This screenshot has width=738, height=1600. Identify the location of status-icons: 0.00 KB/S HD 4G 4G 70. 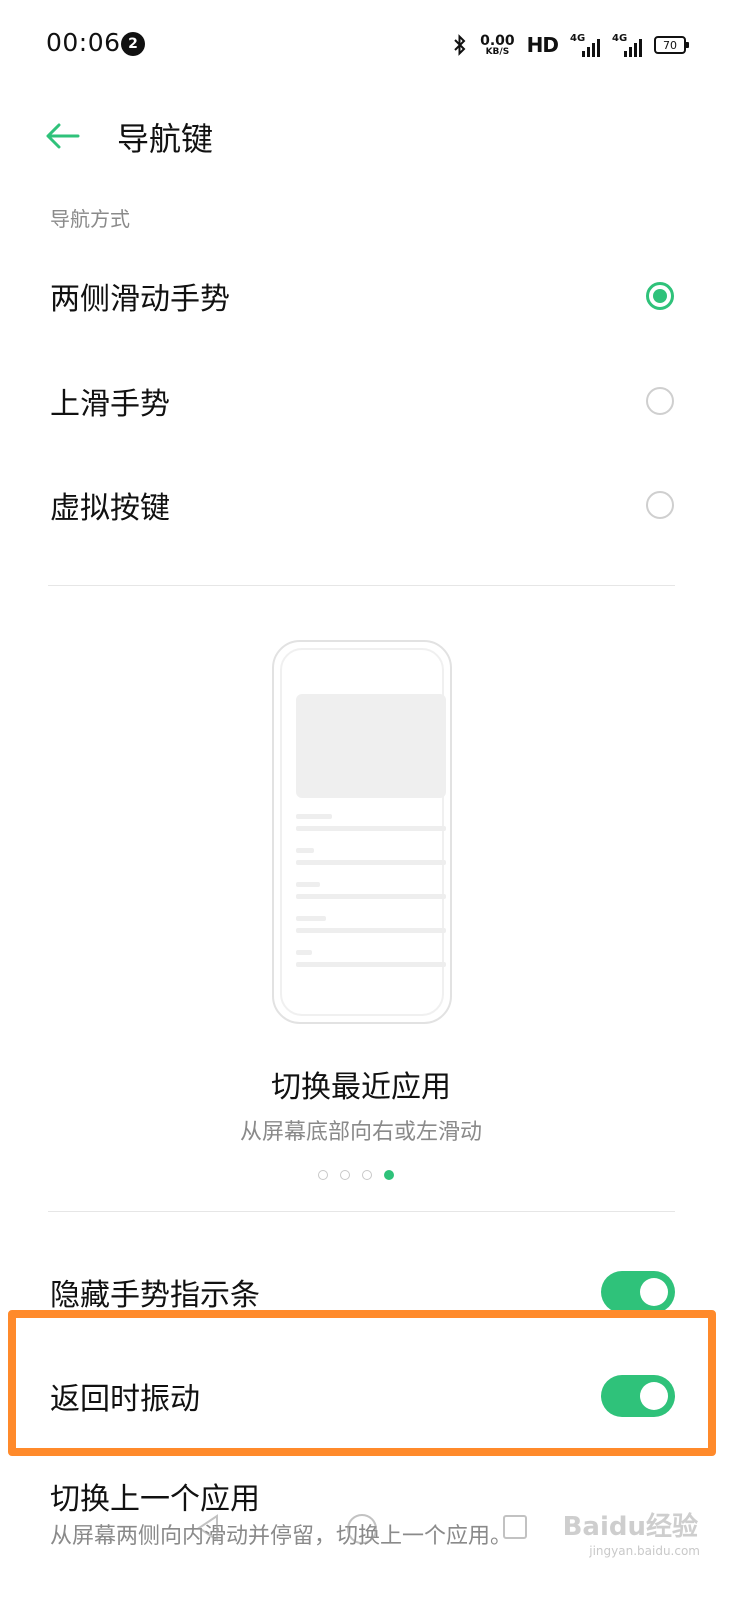
(570, 45).